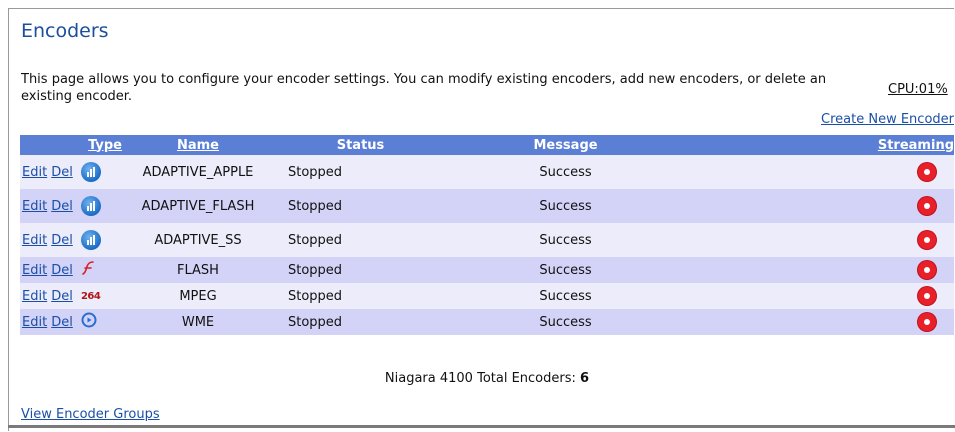  Describe the element at coordinates (74, 145) in the screenshot. I see `type-column-header: Type` at that location.